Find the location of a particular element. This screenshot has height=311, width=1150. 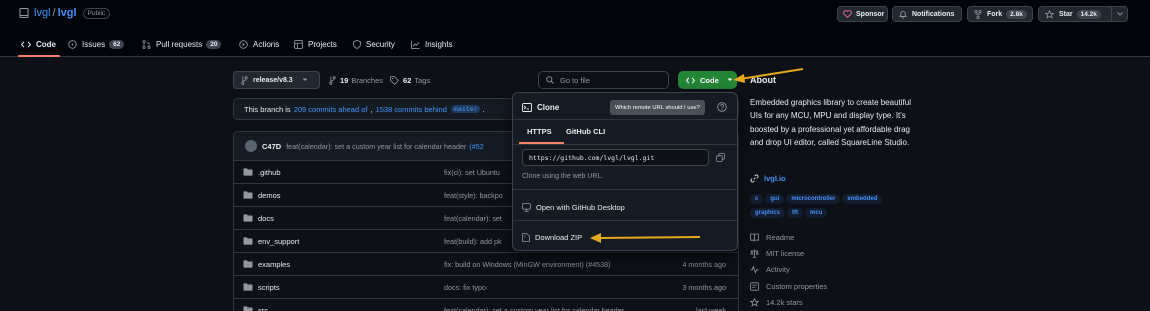

annotation-overlay is located at coordinates (697, 155).